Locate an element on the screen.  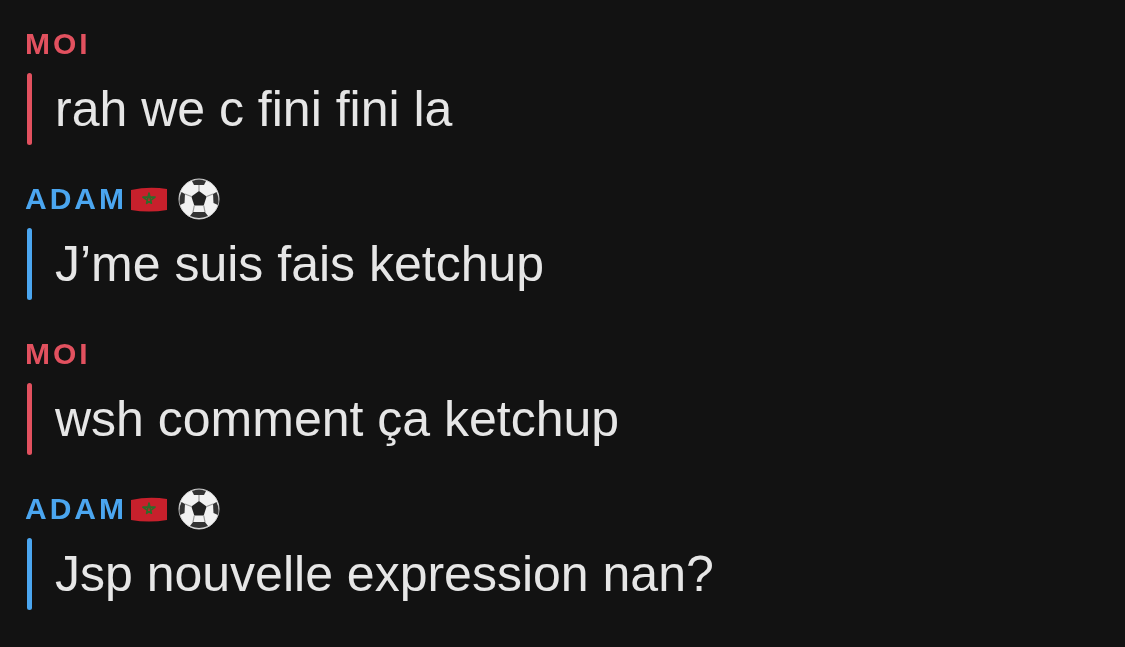
message-text: J’me suis fais ketchup is located at coordinates (300, 264).